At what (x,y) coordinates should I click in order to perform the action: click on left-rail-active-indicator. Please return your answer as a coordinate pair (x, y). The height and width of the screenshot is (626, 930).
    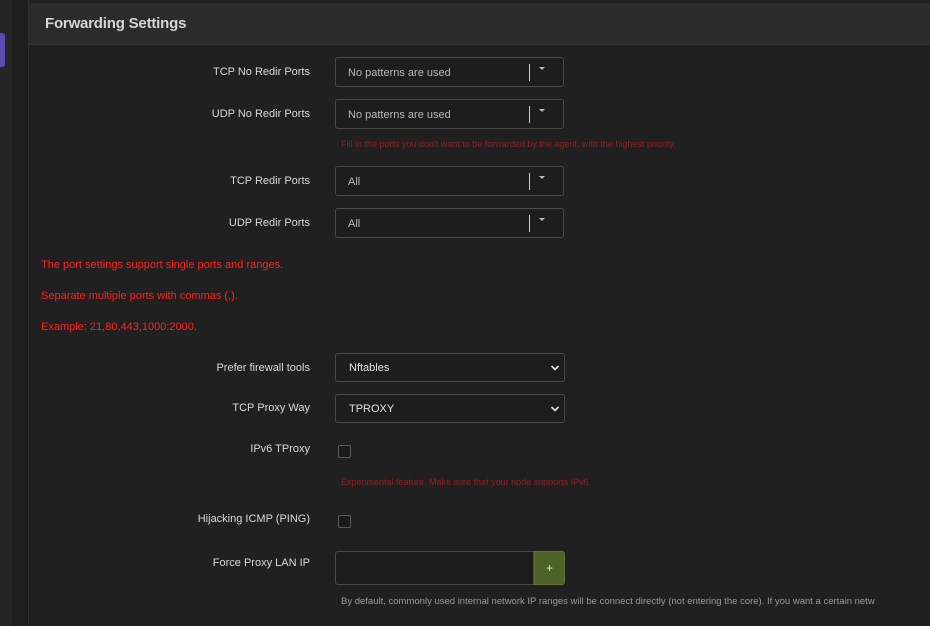
    Looking at the image, I should click on (2, 50).